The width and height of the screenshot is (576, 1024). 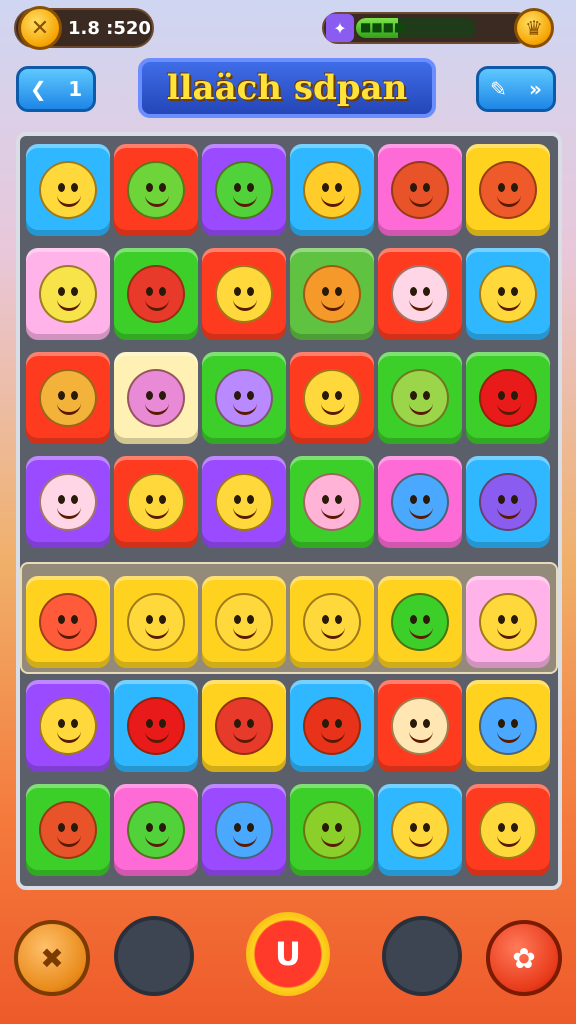 I want to click on gear-icon: ✿, so click(x=524, y=958).